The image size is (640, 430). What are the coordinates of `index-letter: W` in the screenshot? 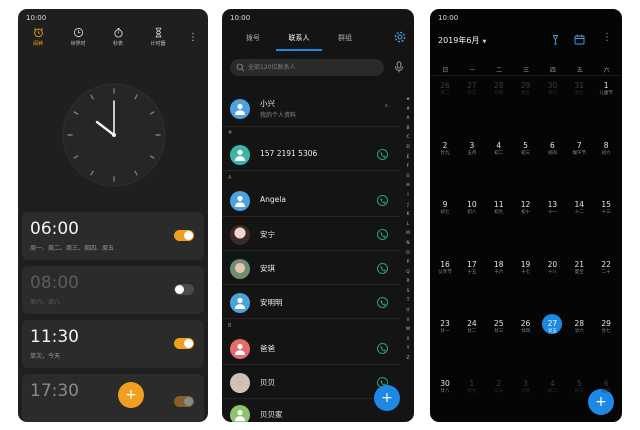 It's located at (408, 330).